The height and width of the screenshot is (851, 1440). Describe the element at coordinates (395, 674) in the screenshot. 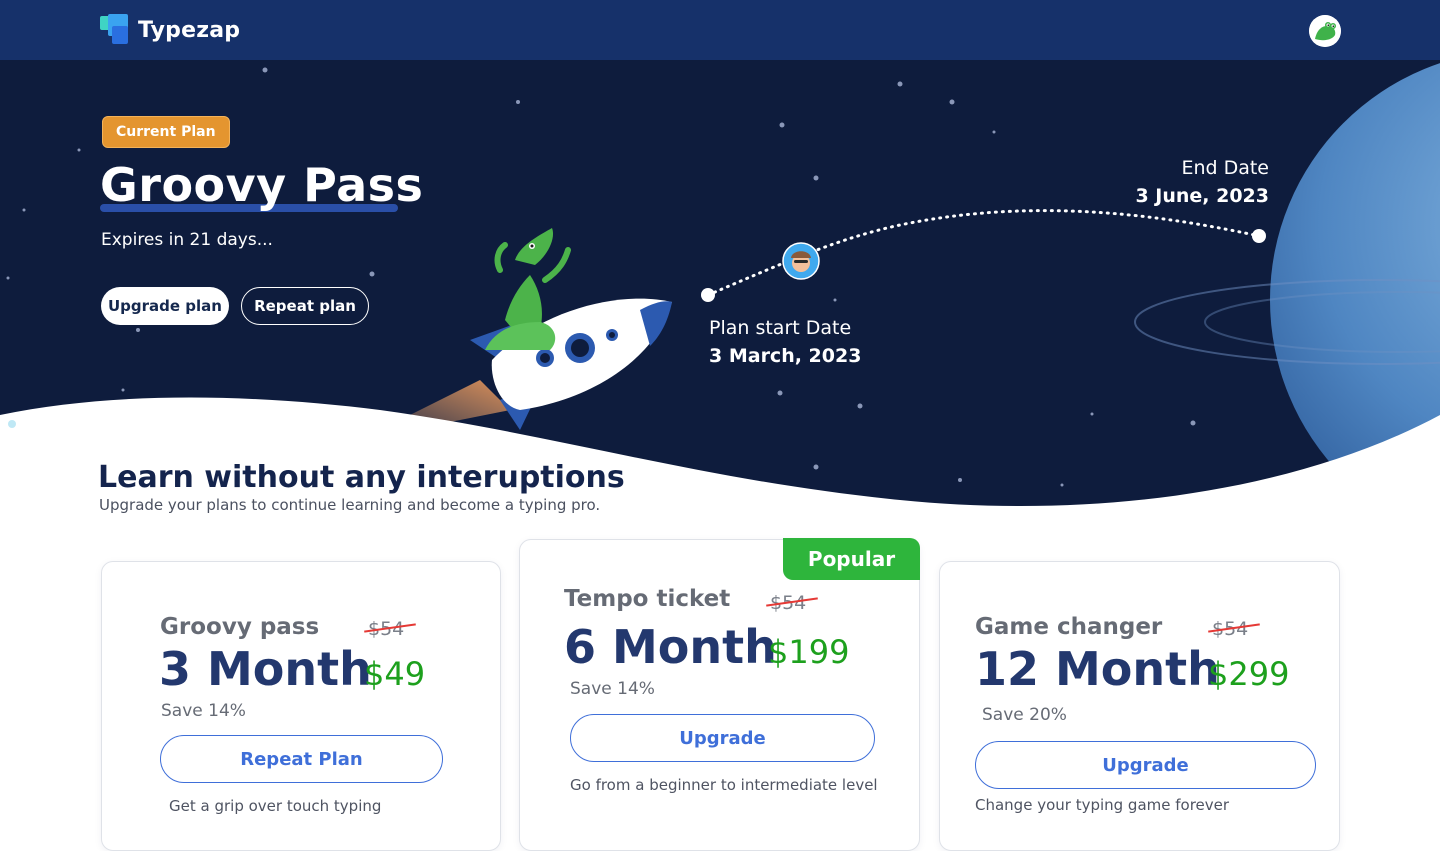

I see `plan-price: $49` at that location.